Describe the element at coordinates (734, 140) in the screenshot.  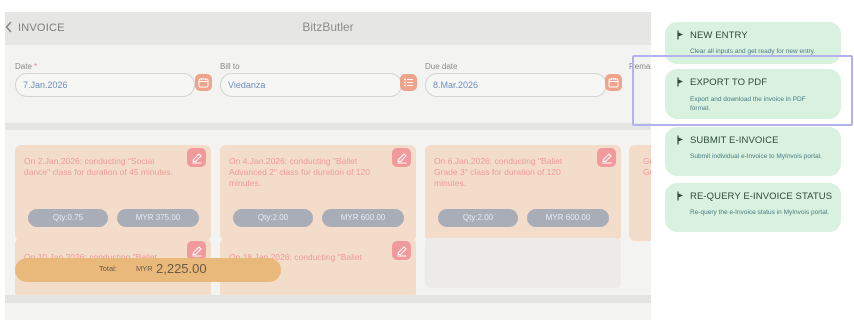
I see `action-title: SUBMIT E-INVOICE` at that location.